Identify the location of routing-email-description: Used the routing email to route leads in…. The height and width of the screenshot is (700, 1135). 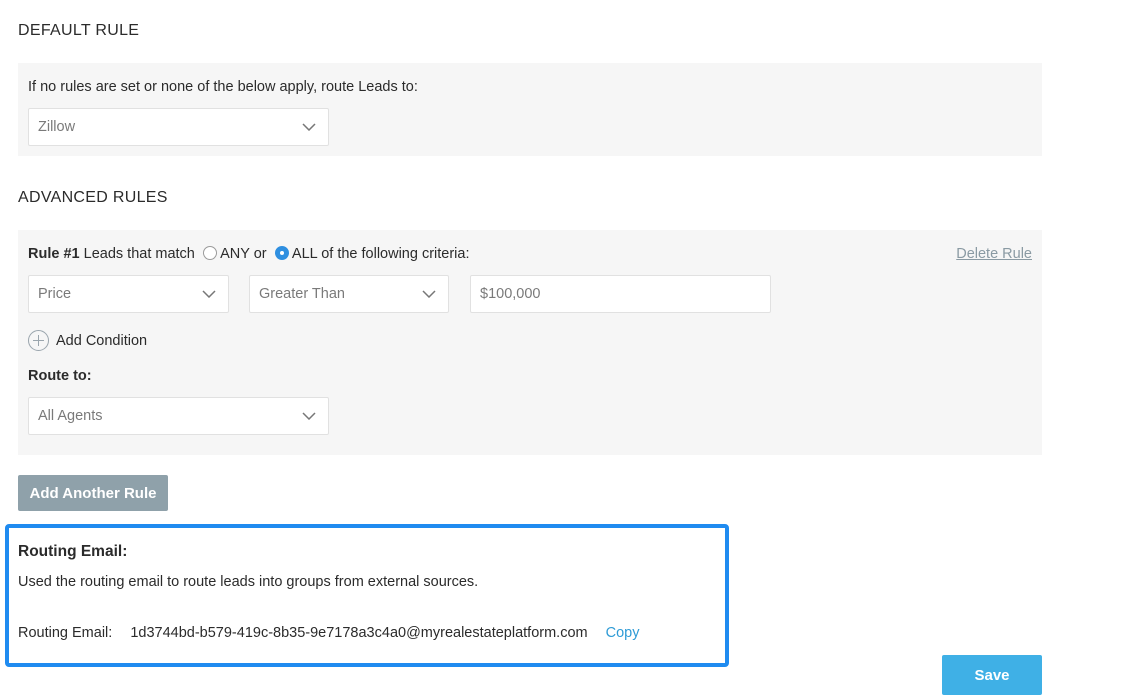
(248, 582).